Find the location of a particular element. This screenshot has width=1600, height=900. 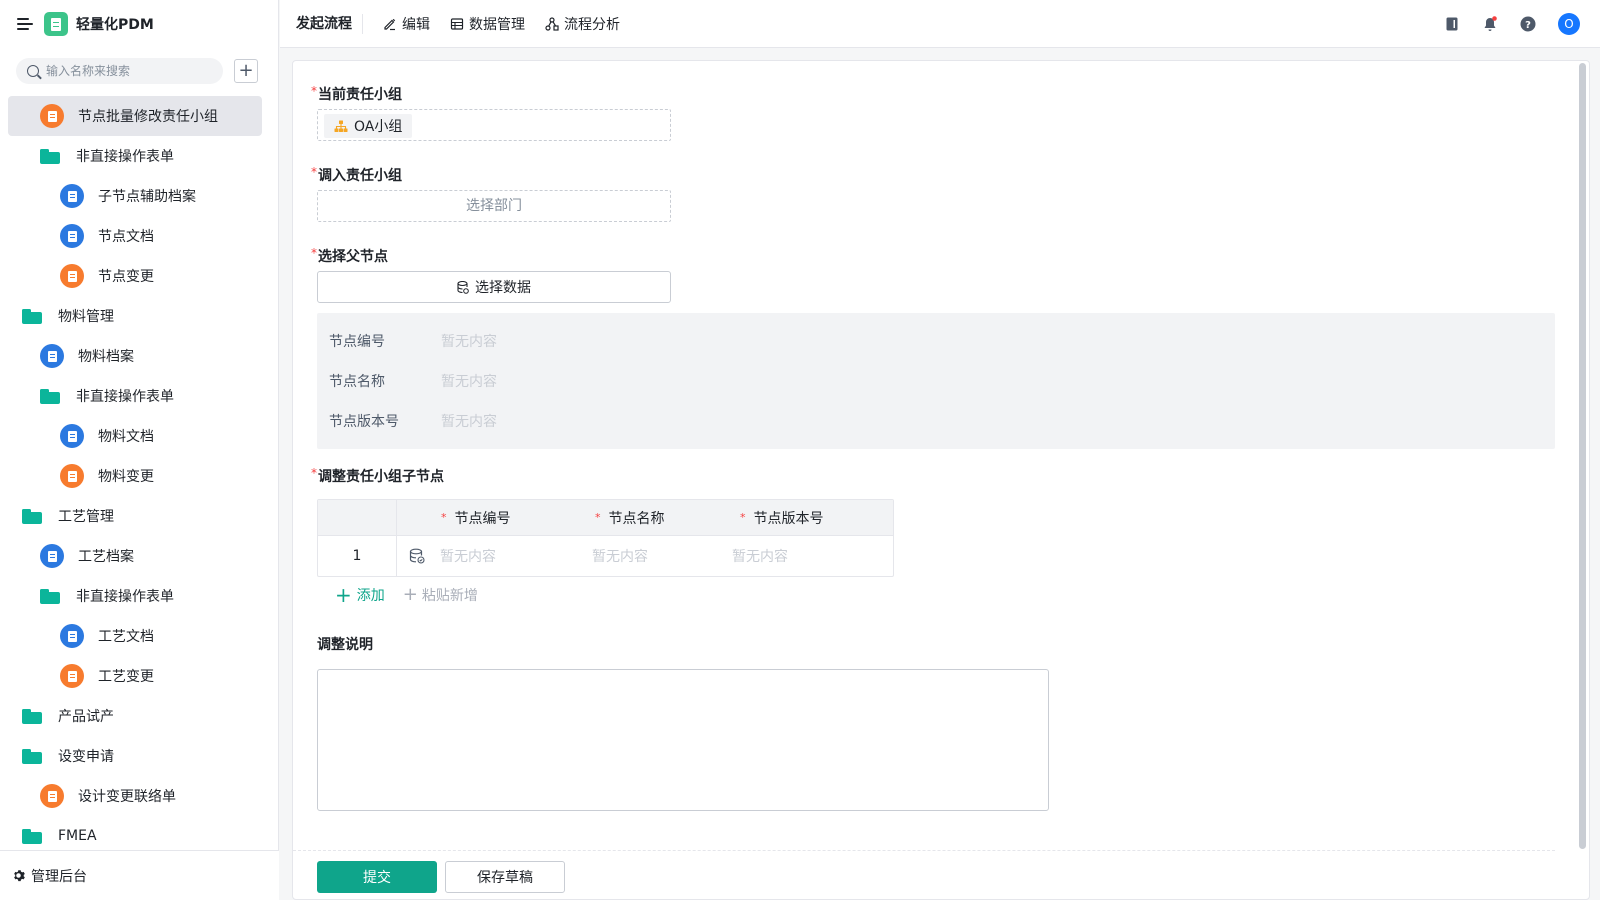

help-icon: ? is located at coordinates (1528, 24).